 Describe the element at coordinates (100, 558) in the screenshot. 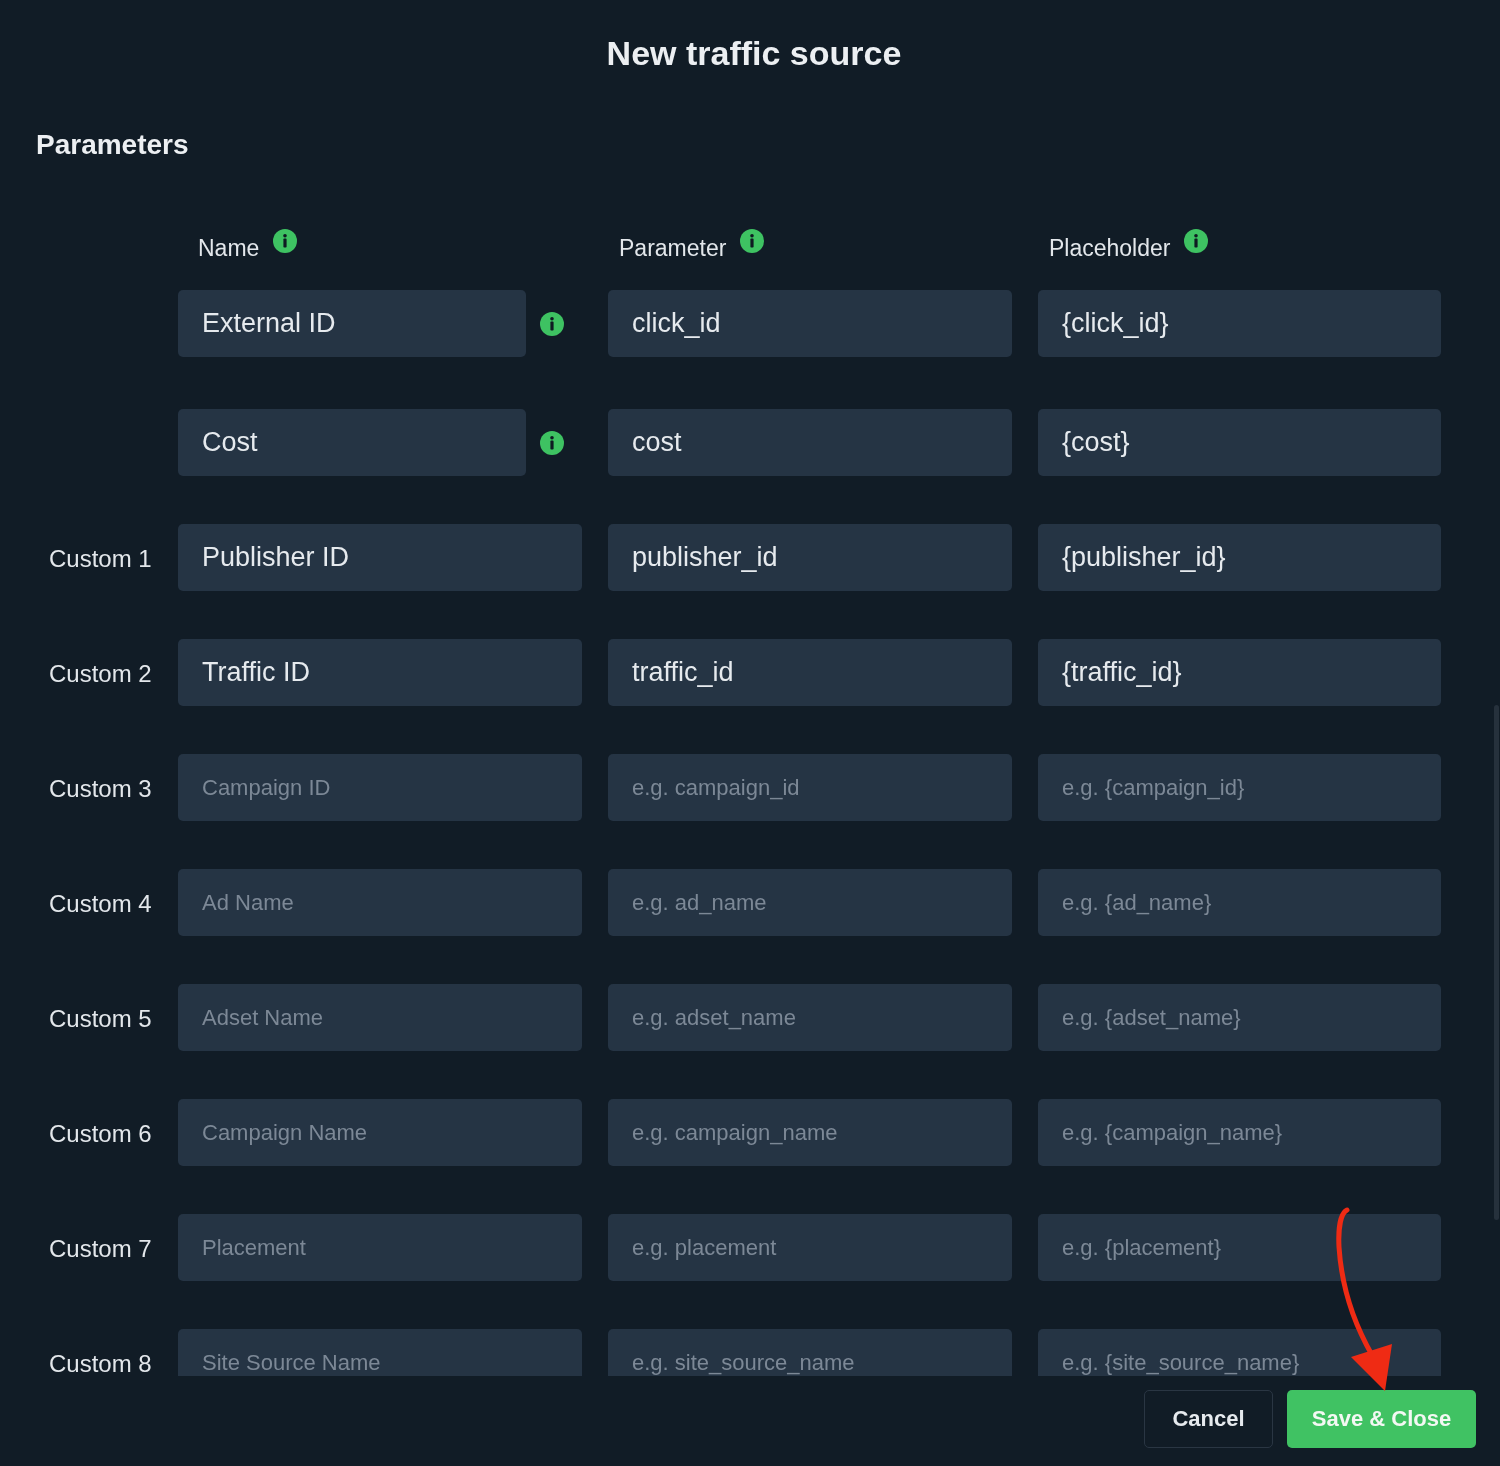

I see `row-label: Custom 1` at that location.